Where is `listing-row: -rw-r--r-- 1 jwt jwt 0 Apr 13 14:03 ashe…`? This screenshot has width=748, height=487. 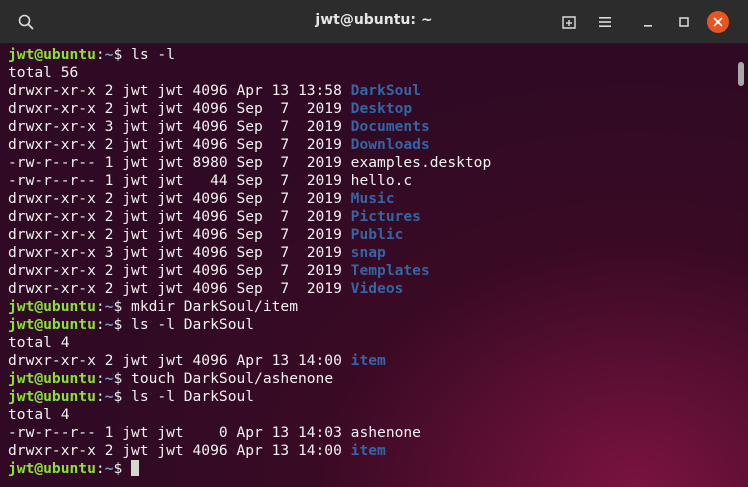 listing-row: -rw-r--r-- 1 jwt jwt 0 Apr 13 14:03 ashe… is located at coordinates (370, 433).